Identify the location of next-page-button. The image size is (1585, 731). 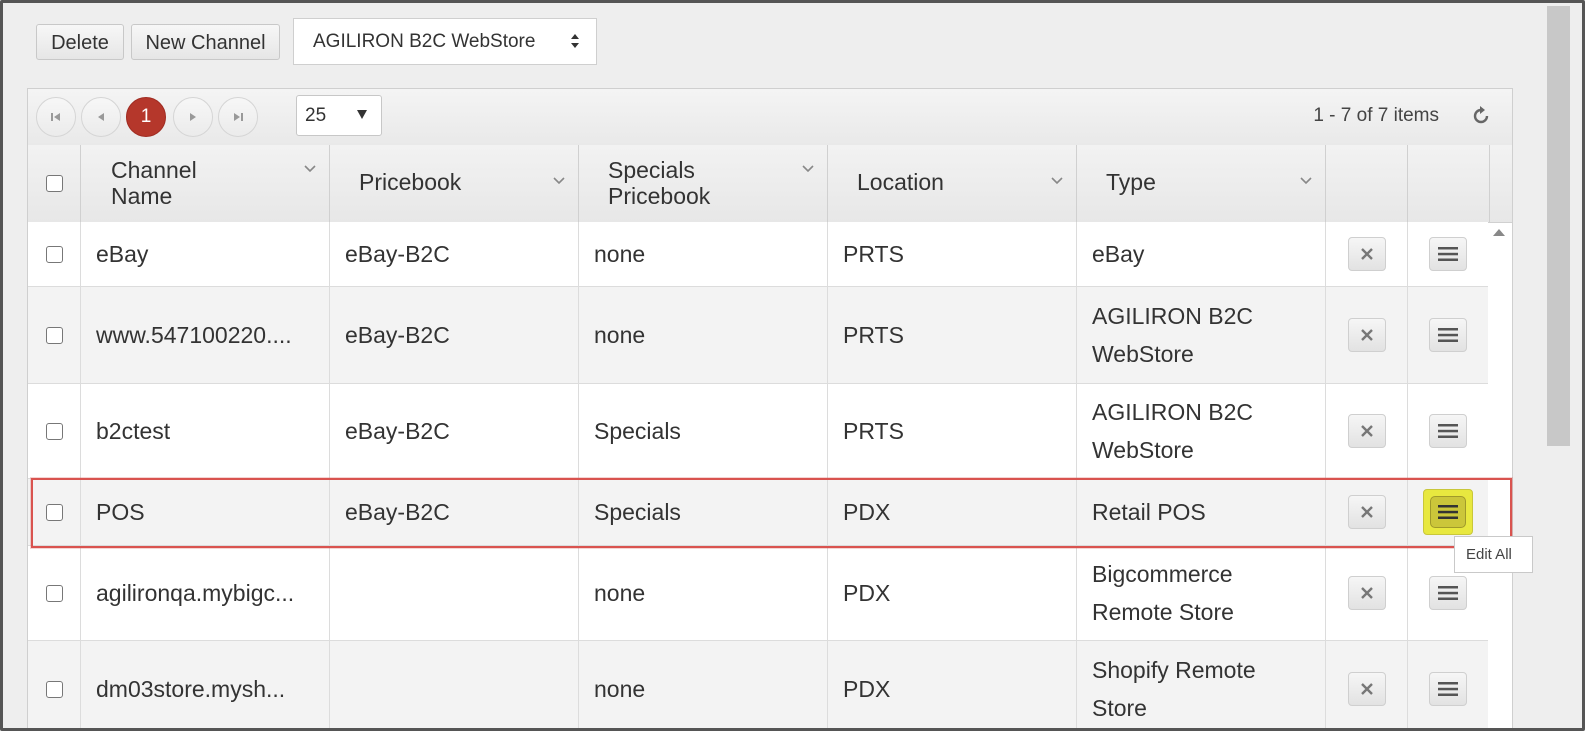
(193, 117).